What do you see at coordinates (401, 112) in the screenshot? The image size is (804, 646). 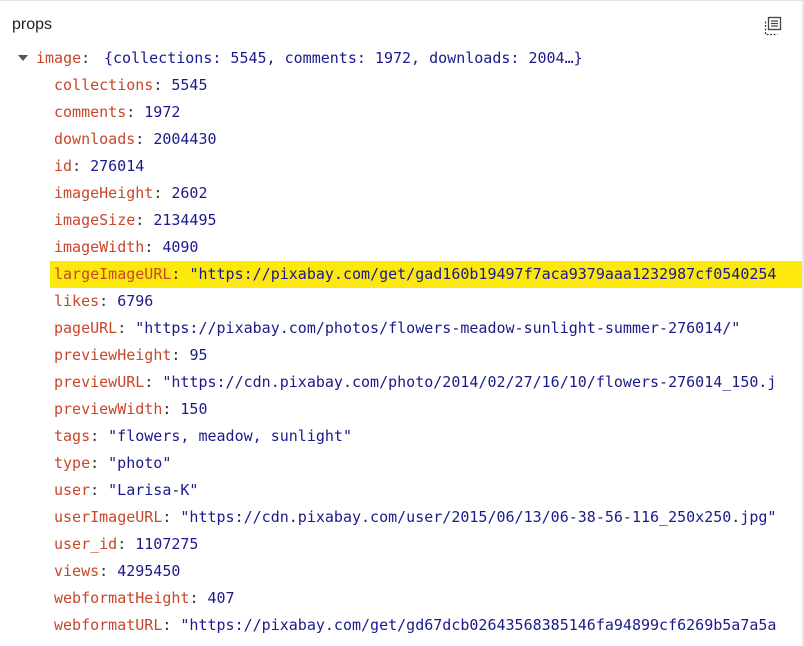 I see `property-row: comments: 1972` at bounding box center [401, 112].